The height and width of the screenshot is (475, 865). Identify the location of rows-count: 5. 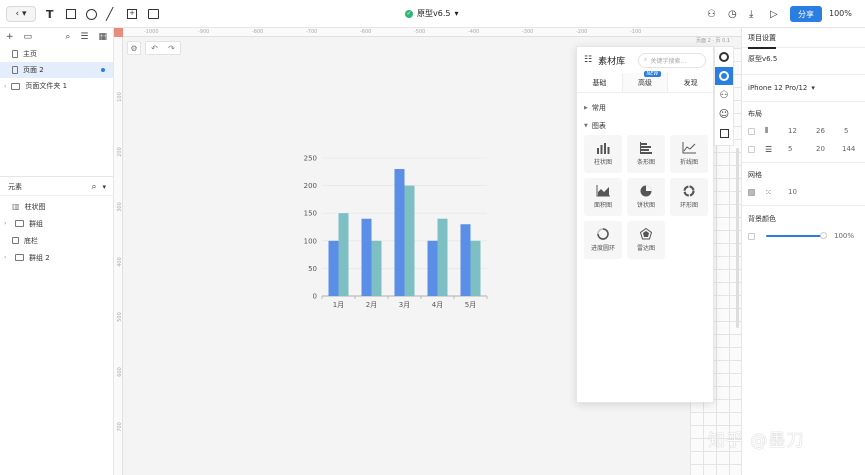
(790, 149).